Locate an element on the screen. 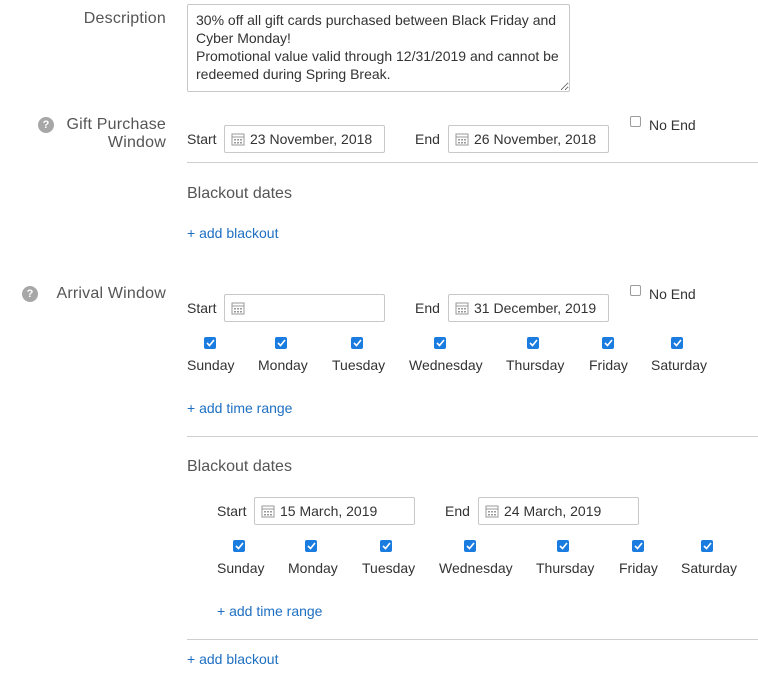  blackout-day-label-thursday: Thursday is located at coordinates (565, 568).